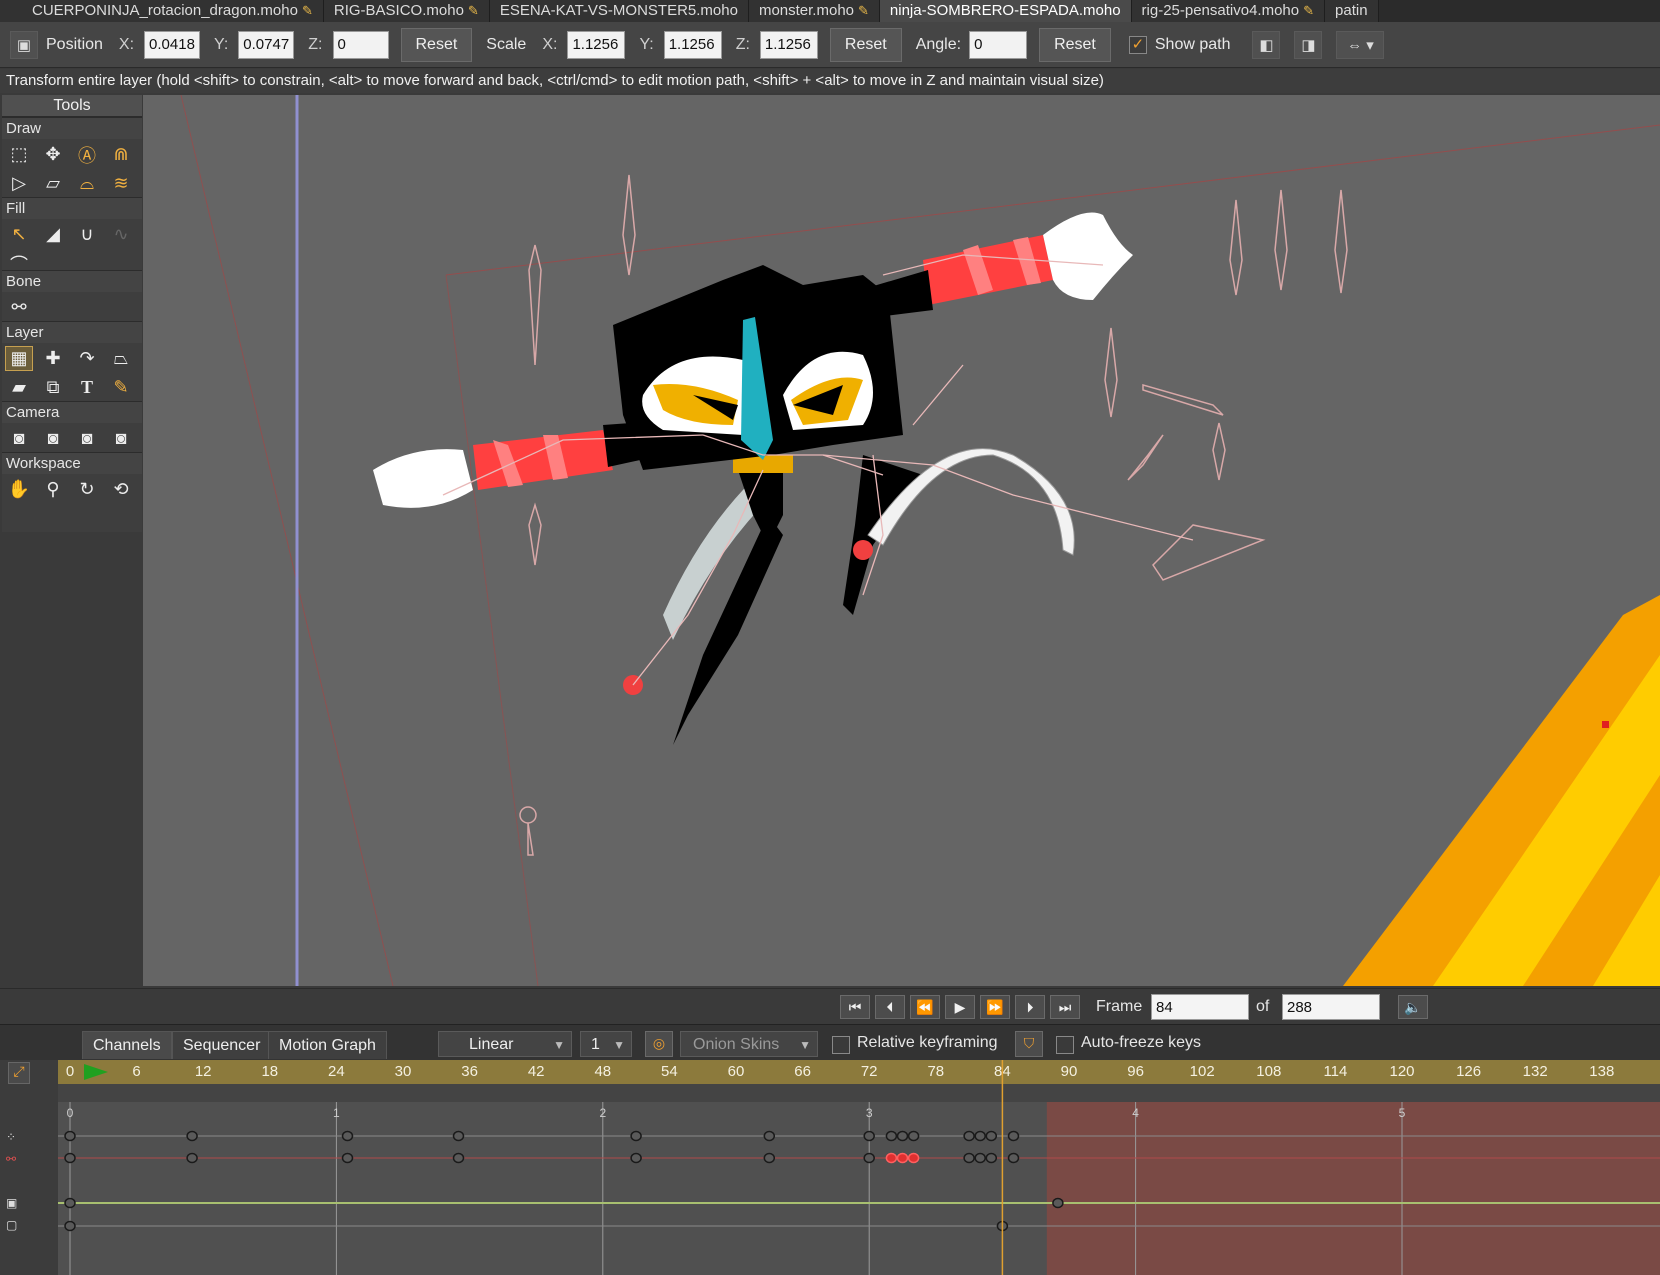  I want to click on onion-skins-dropdown: Onion Skins ▼, so click(749, 1044).